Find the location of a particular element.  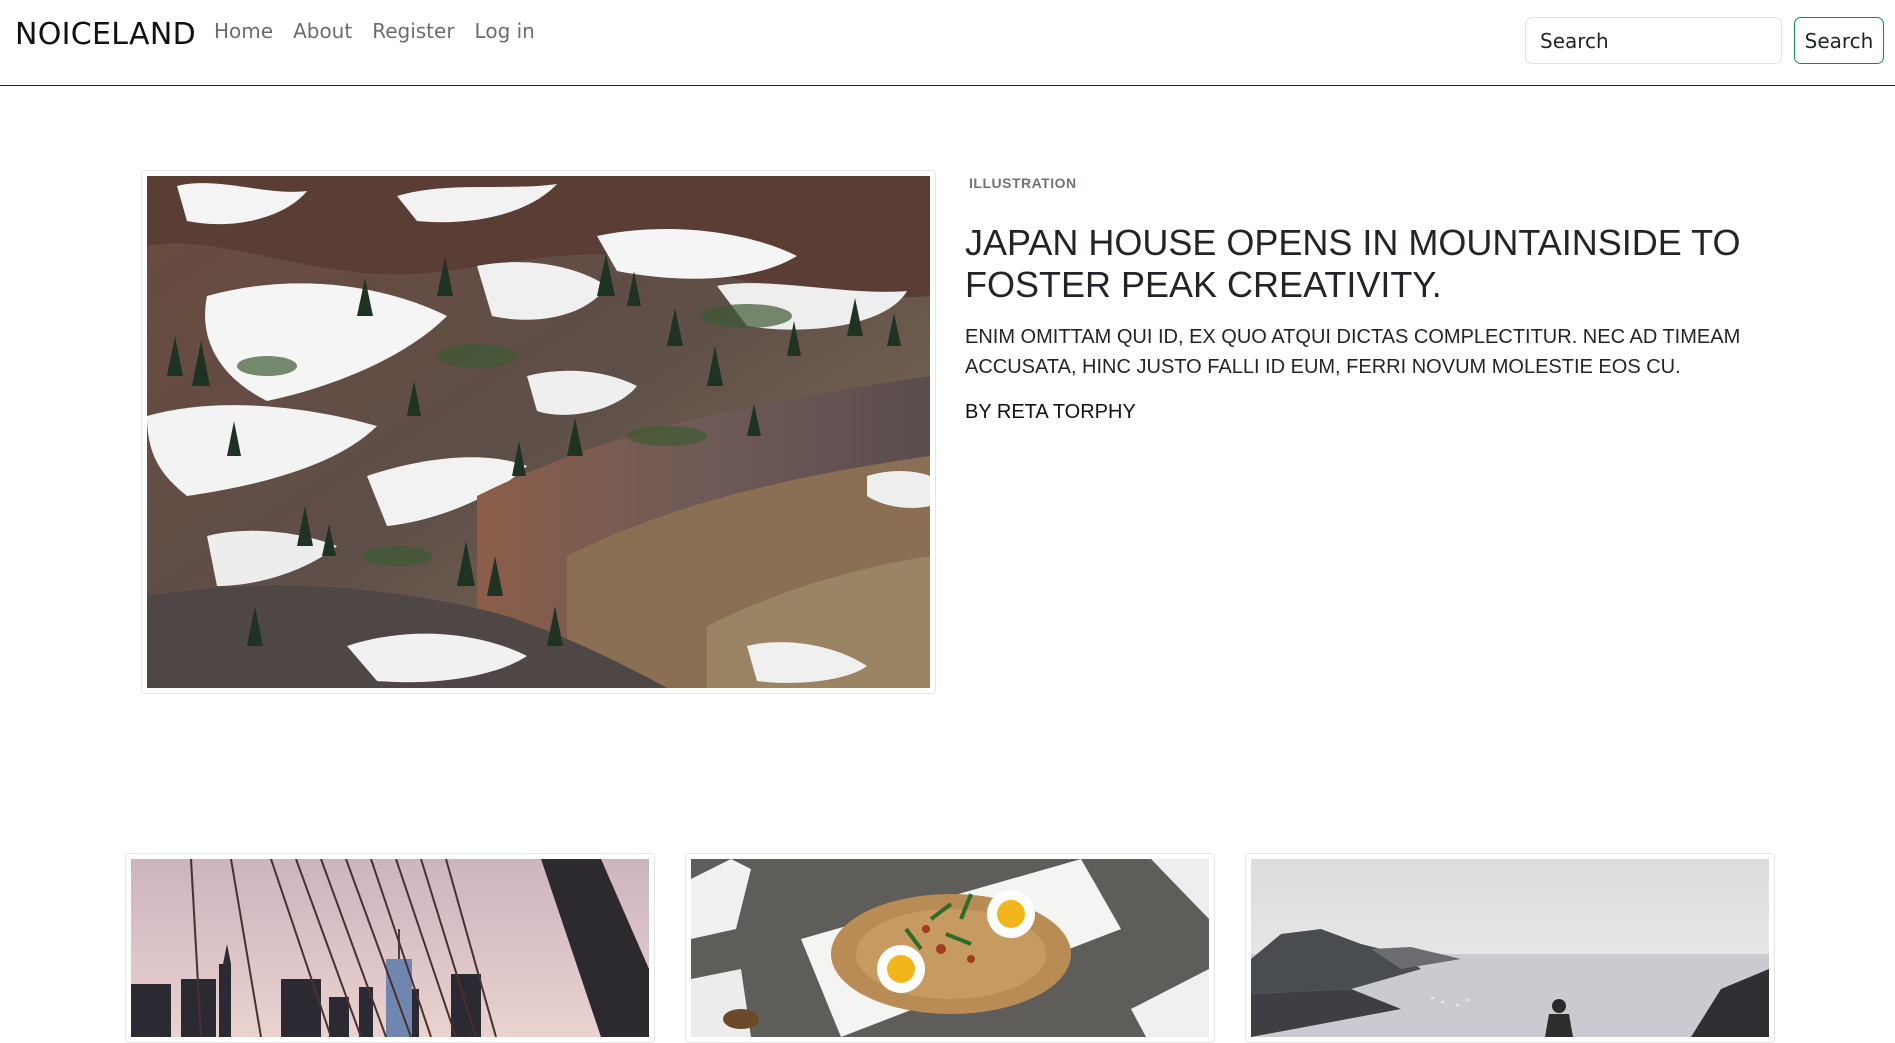

card-image-bridge is located at coordinates (390, 948).